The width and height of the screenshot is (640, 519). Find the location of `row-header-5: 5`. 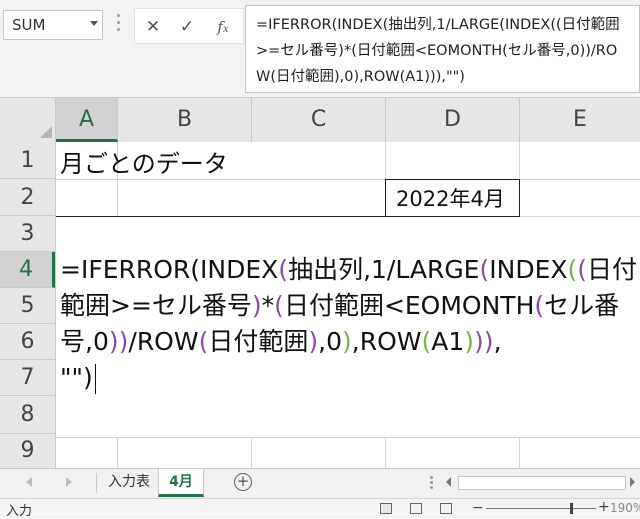

row-header-5: 5 is located at coordinates (27, 306).